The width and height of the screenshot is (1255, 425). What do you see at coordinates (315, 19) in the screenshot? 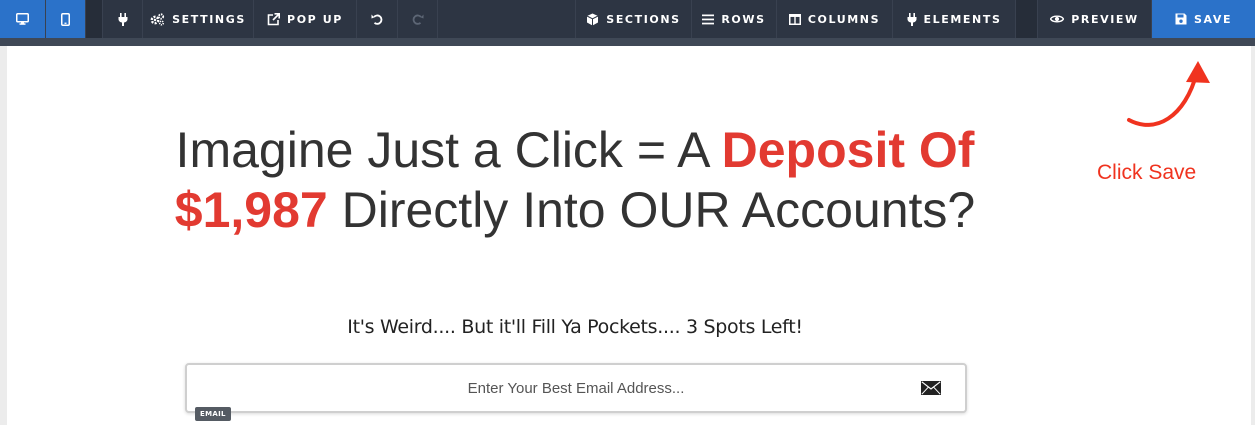
I see `popup-label: POP UP` at bounding box center [315, 19].